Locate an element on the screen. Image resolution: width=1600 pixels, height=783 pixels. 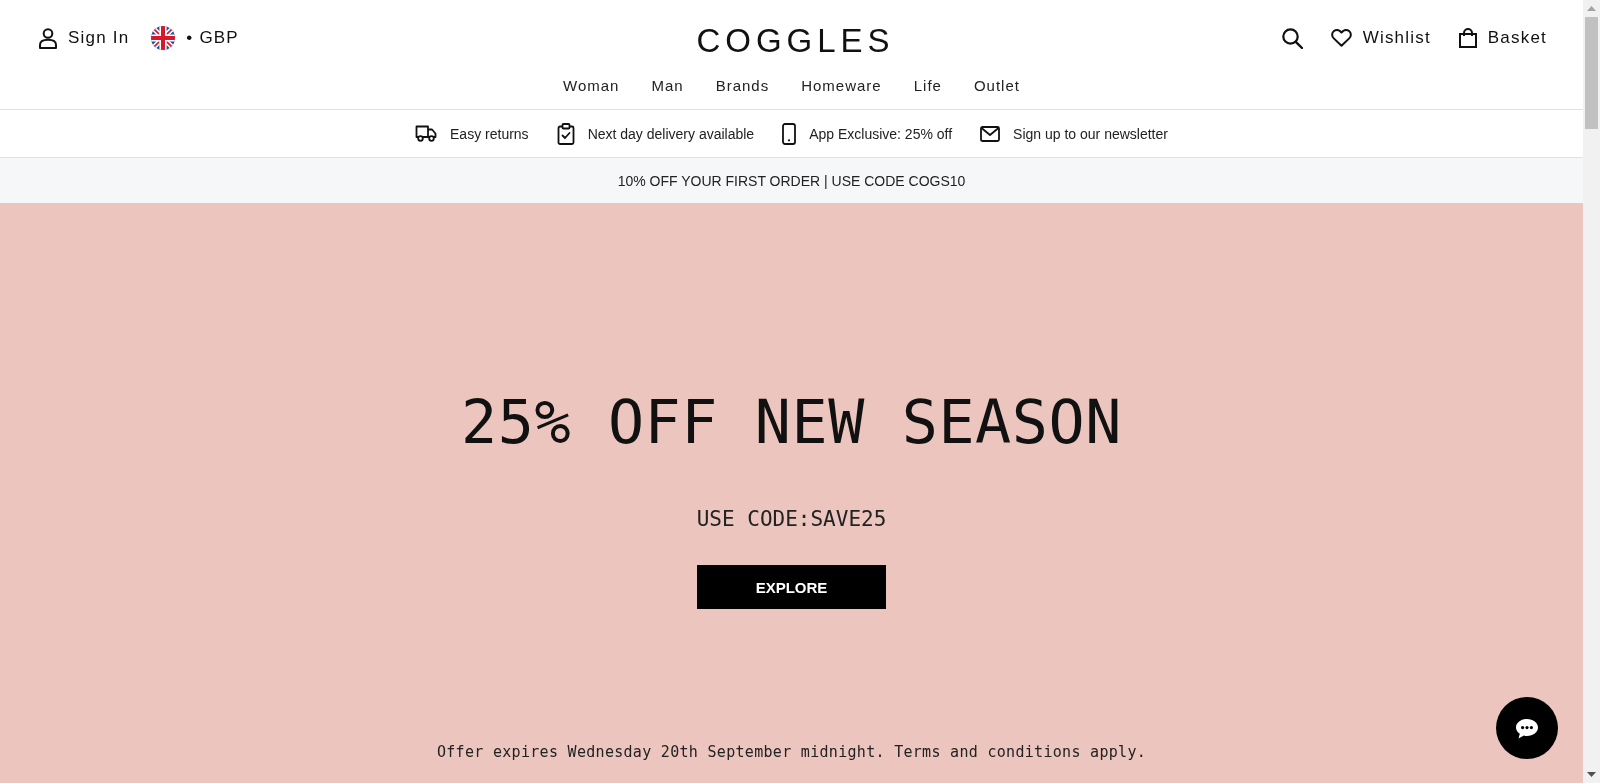
clipboard-check-icon is located at coordinates (565, 133).